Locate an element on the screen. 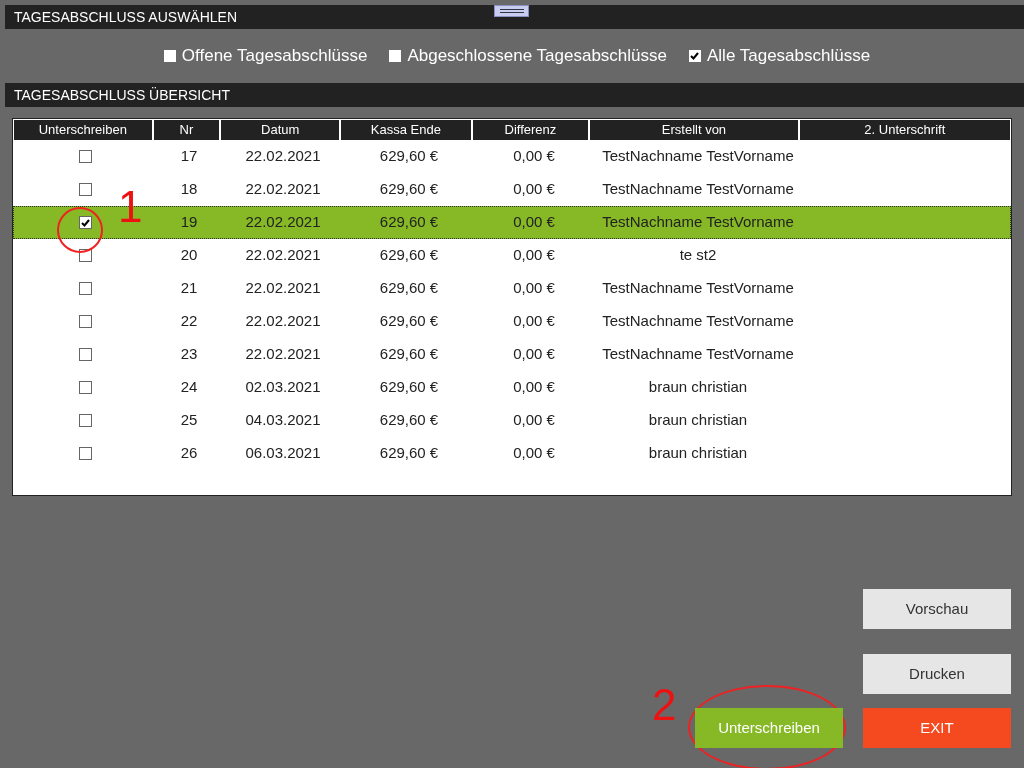 This screenshot has height=768, width=1024. table-cell-text: 04.03.2021 is located at coordinates (283, 420).